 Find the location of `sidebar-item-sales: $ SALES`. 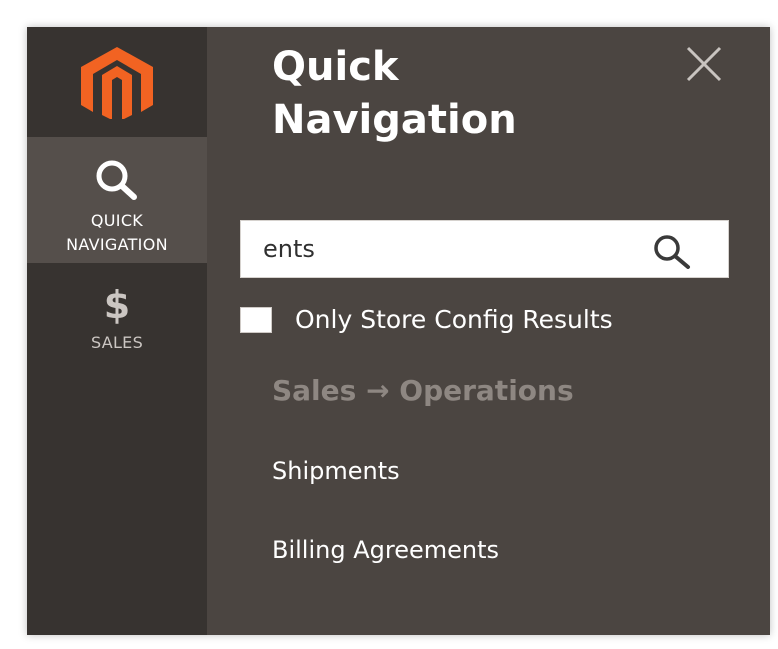

sidebar-item-sales: $ SALES is located at coordinates (117, 313).